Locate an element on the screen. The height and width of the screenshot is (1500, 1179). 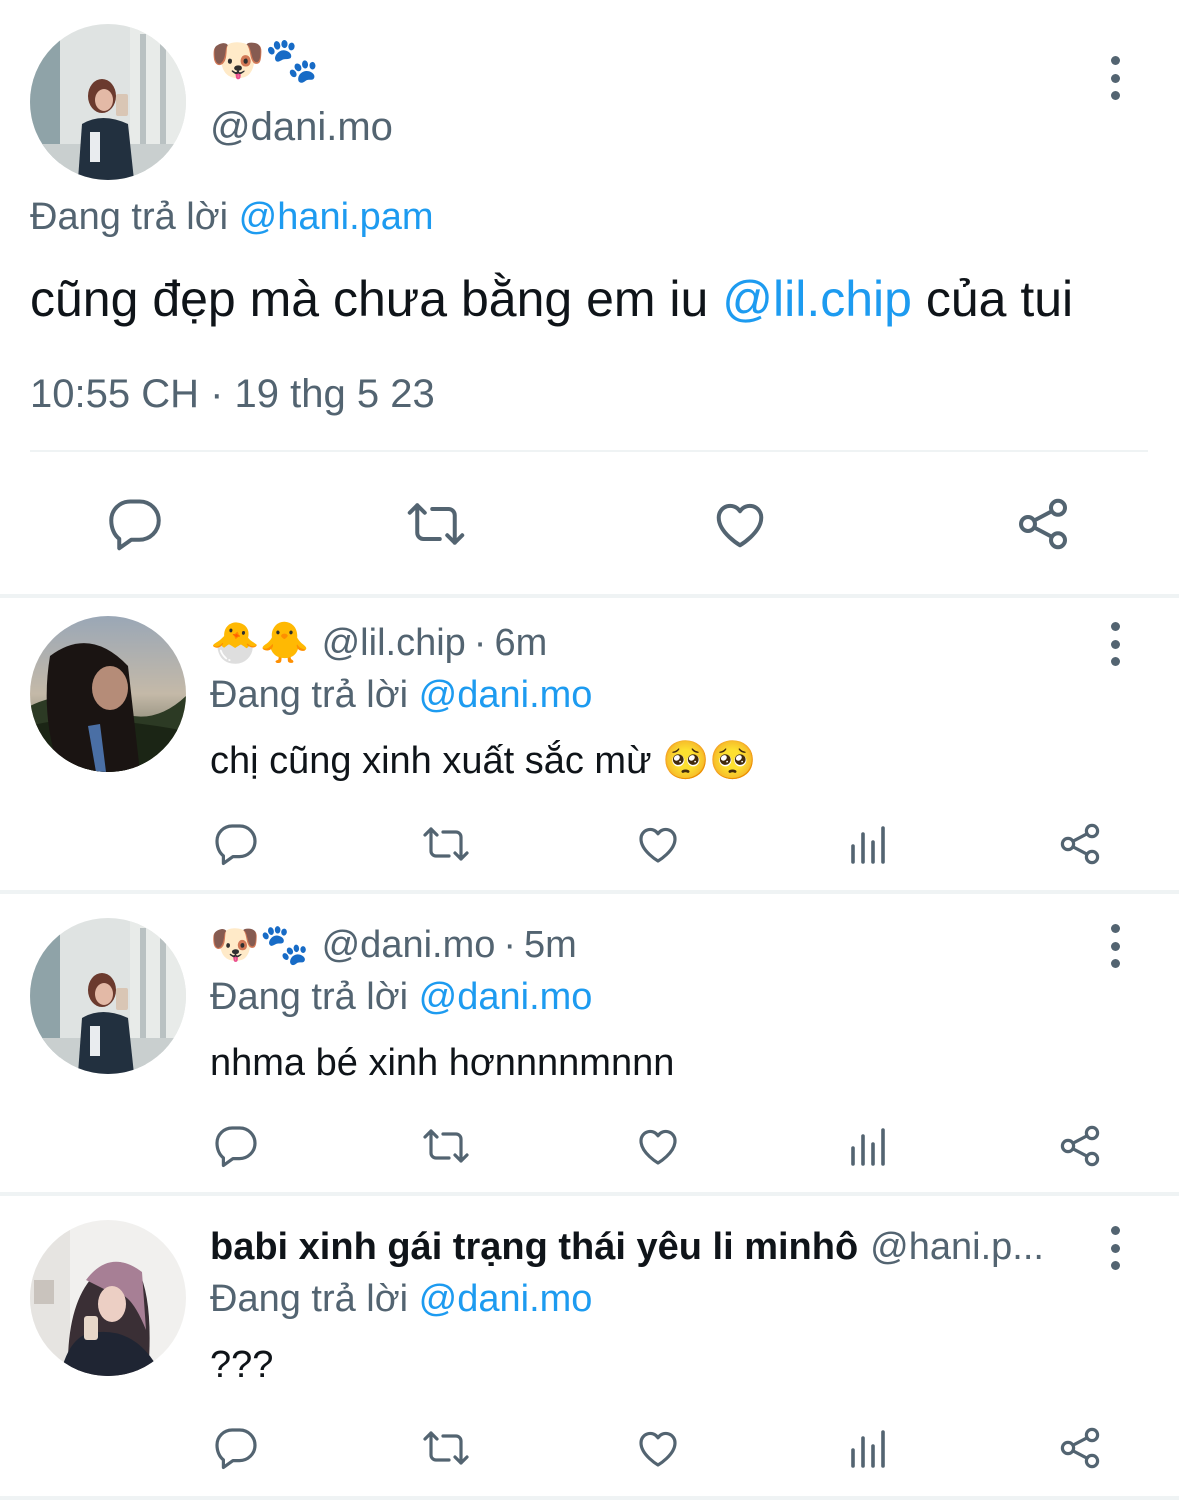
reply-header: 🐣🐥 @lil.chip · 6m is located at coordinates (378, 643).